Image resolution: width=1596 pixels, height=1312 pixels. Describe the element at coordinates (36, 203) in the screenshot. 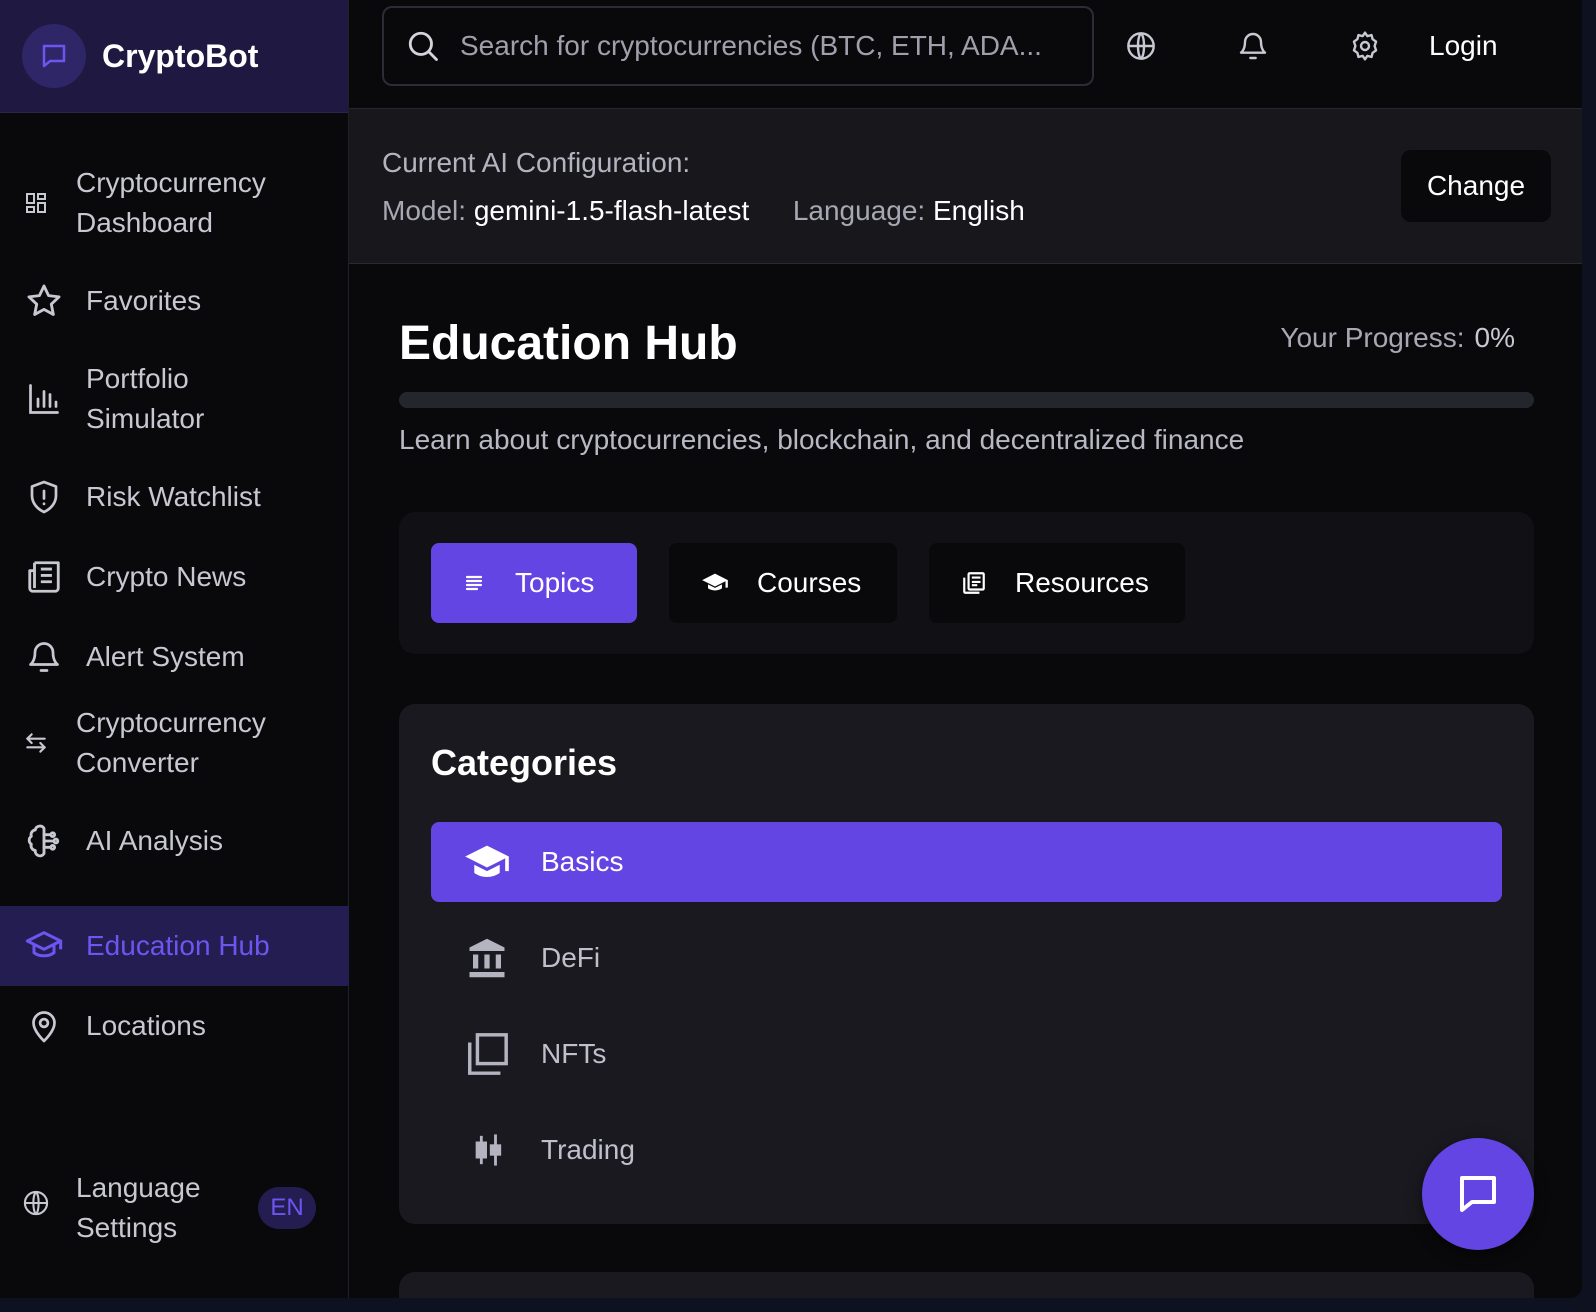

I see `grid-icon` at that location.